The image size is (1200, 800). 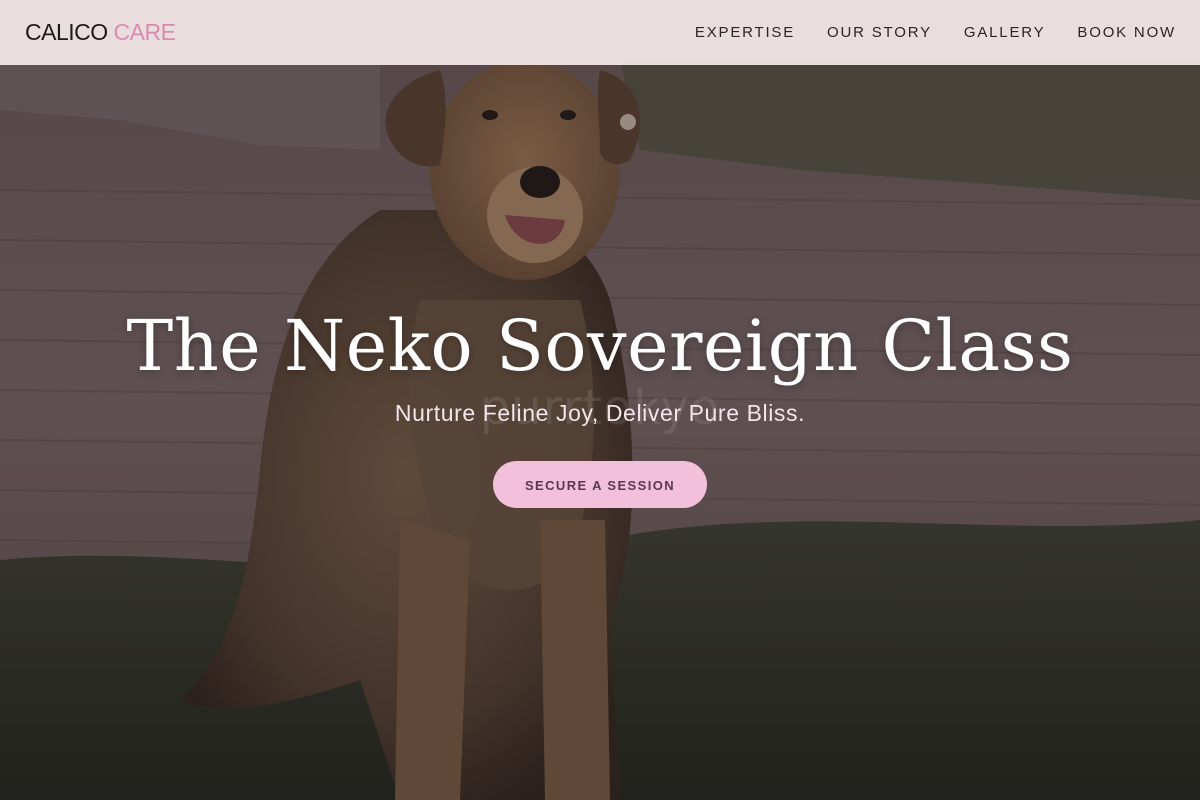 I want to click on main-nav: EXPERTISE OUR STORY GALLERY BOOK NOW, so click(x=919, y=32).